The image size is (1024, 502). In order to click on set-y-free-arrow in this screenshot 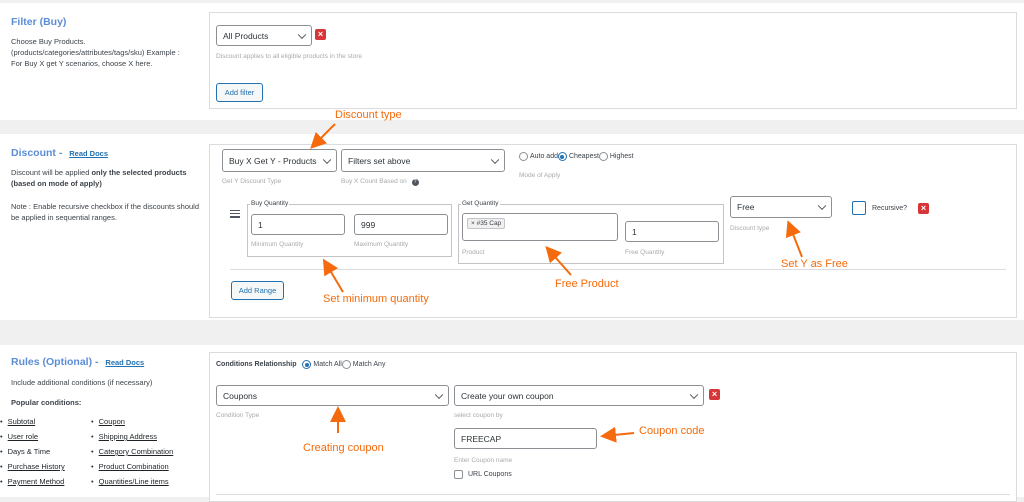, I will do `click(794, 239)`.